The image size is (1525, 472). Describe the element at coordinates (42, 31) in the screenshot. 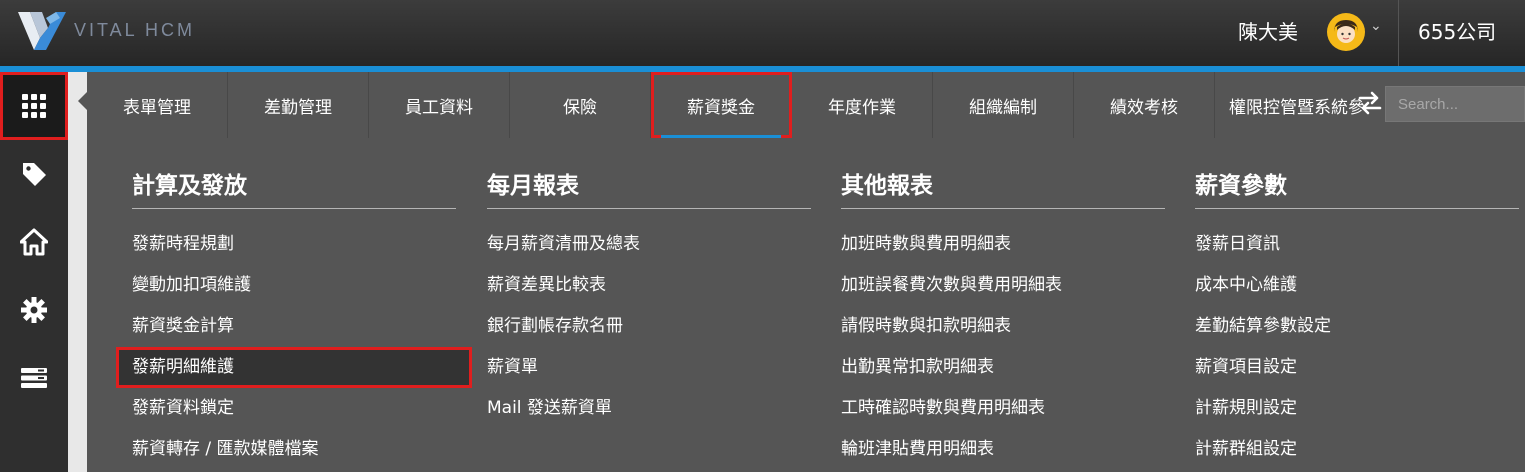

I see `vital-logo-icon` at that location.